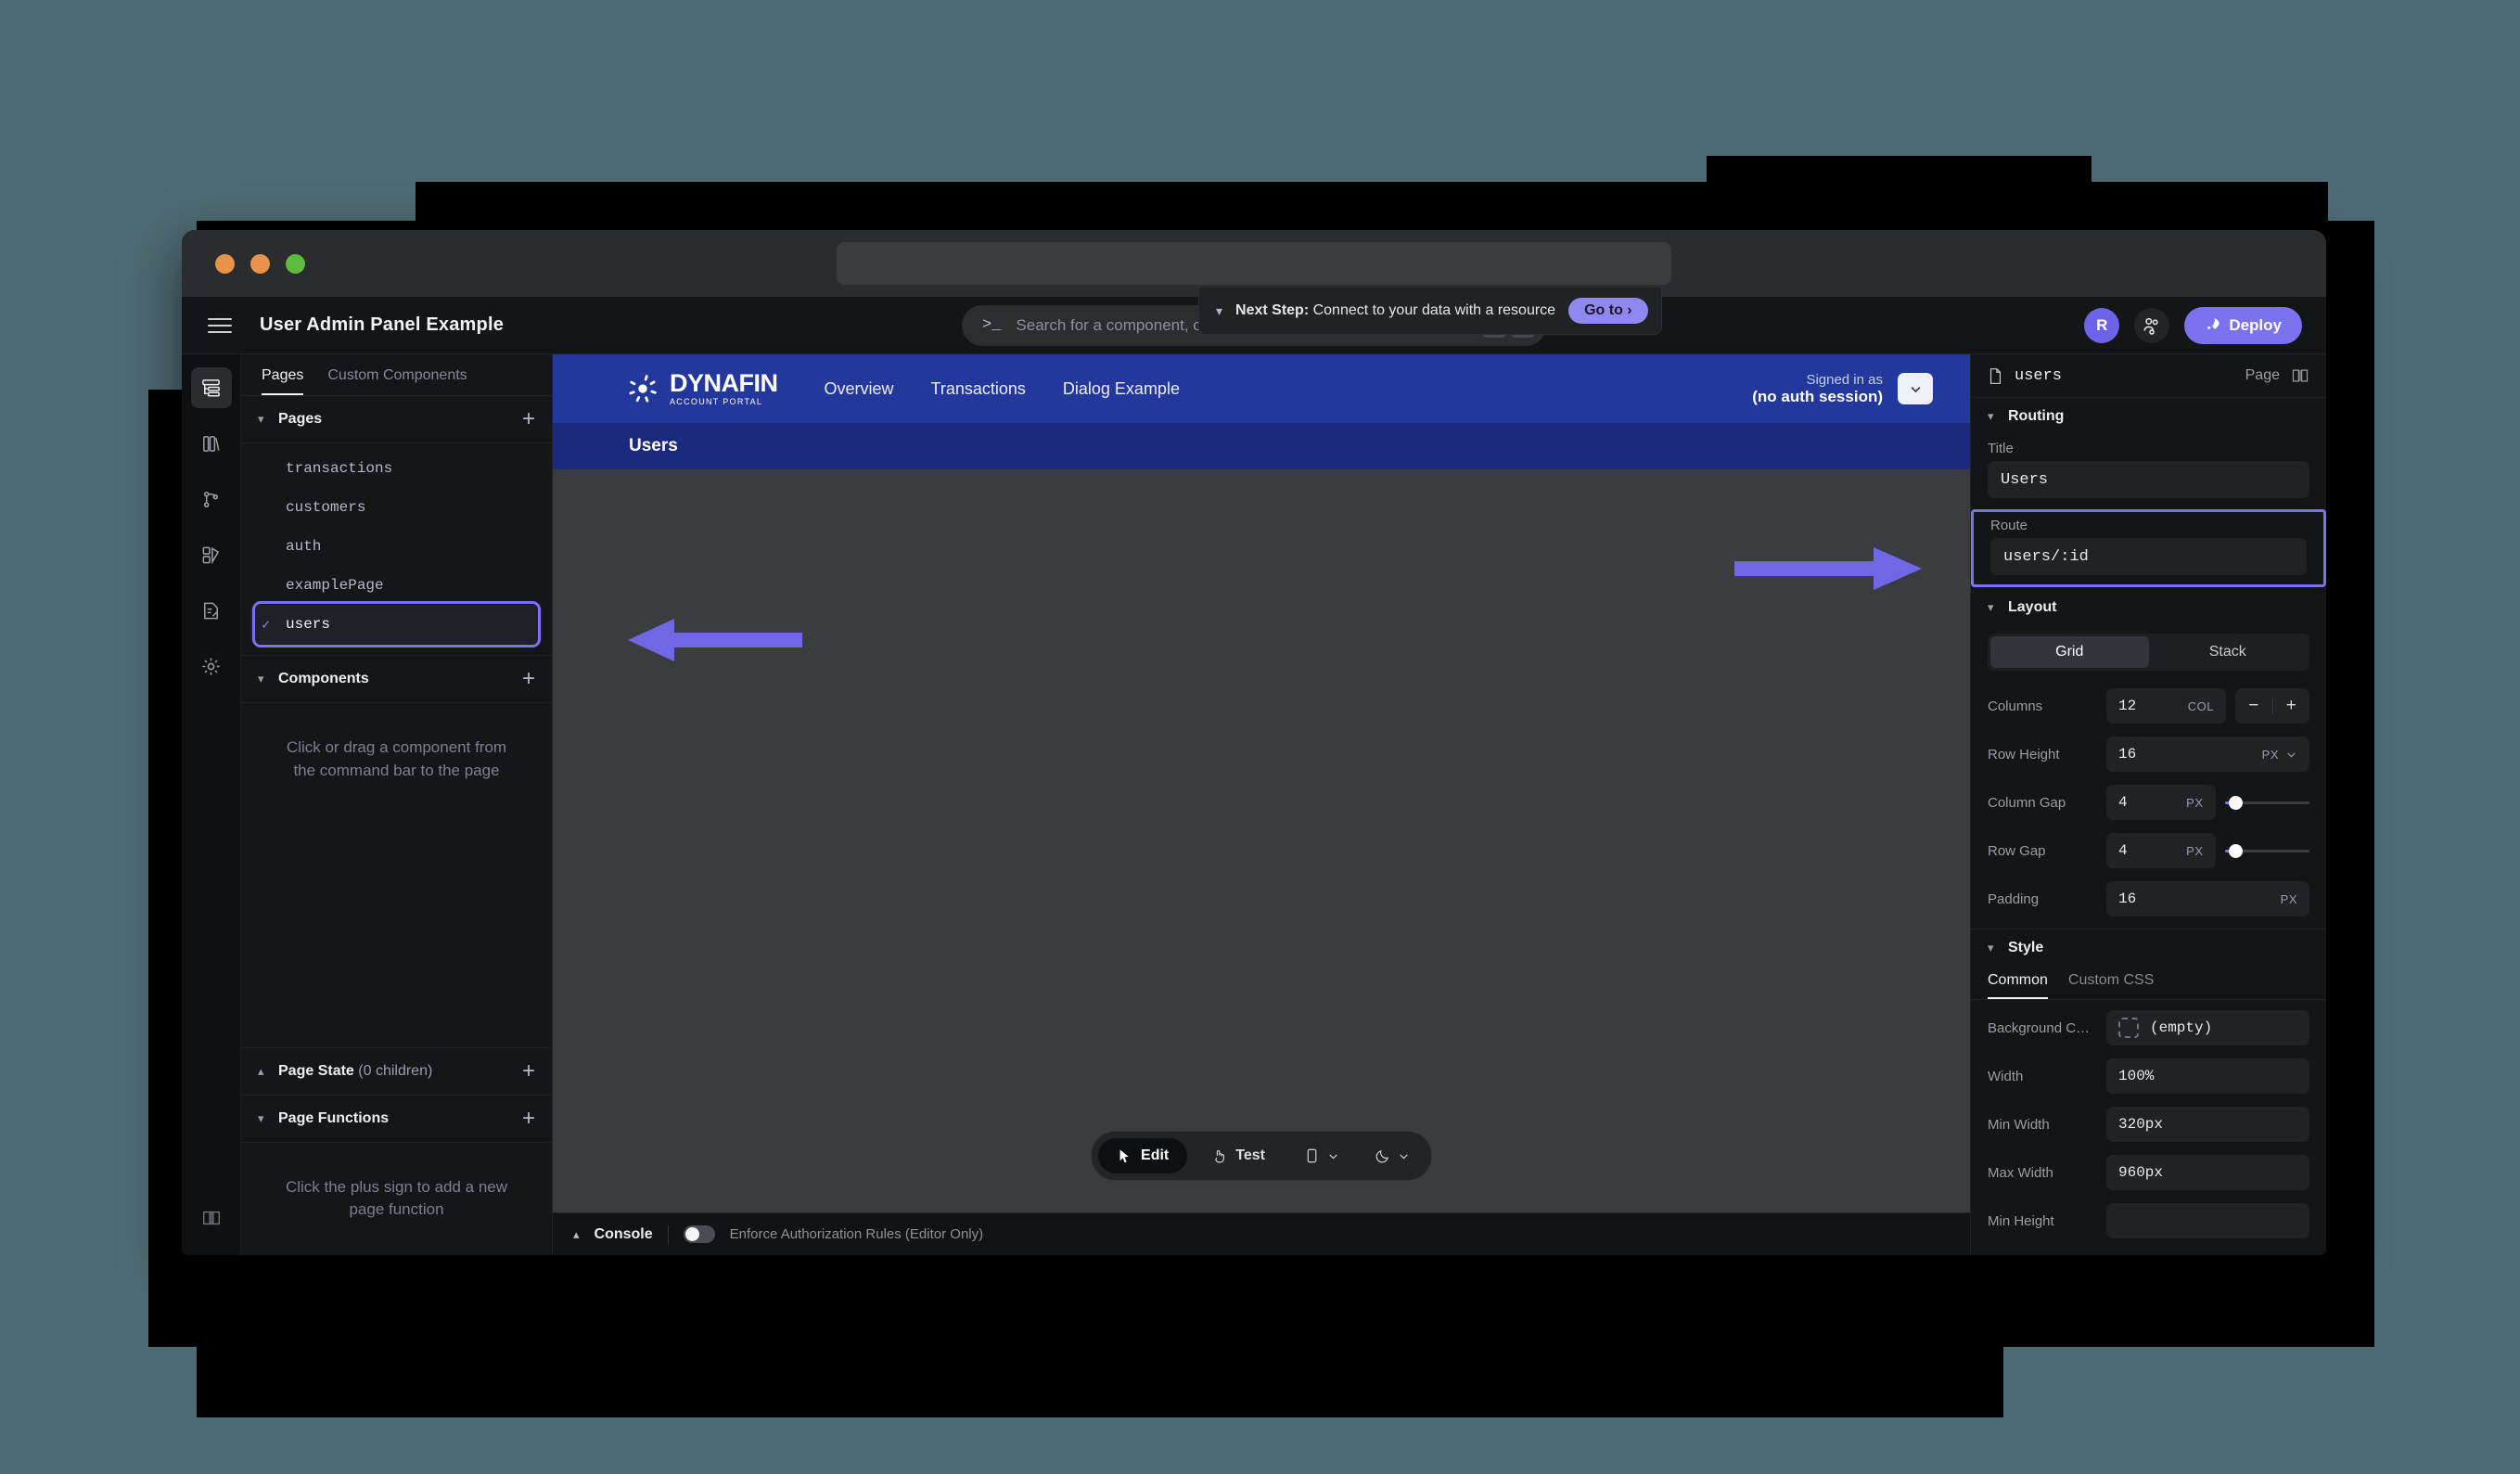 The width and height of the screenshot is (2520, 1474). I want to click on list-item: customers, so click(396, 507).